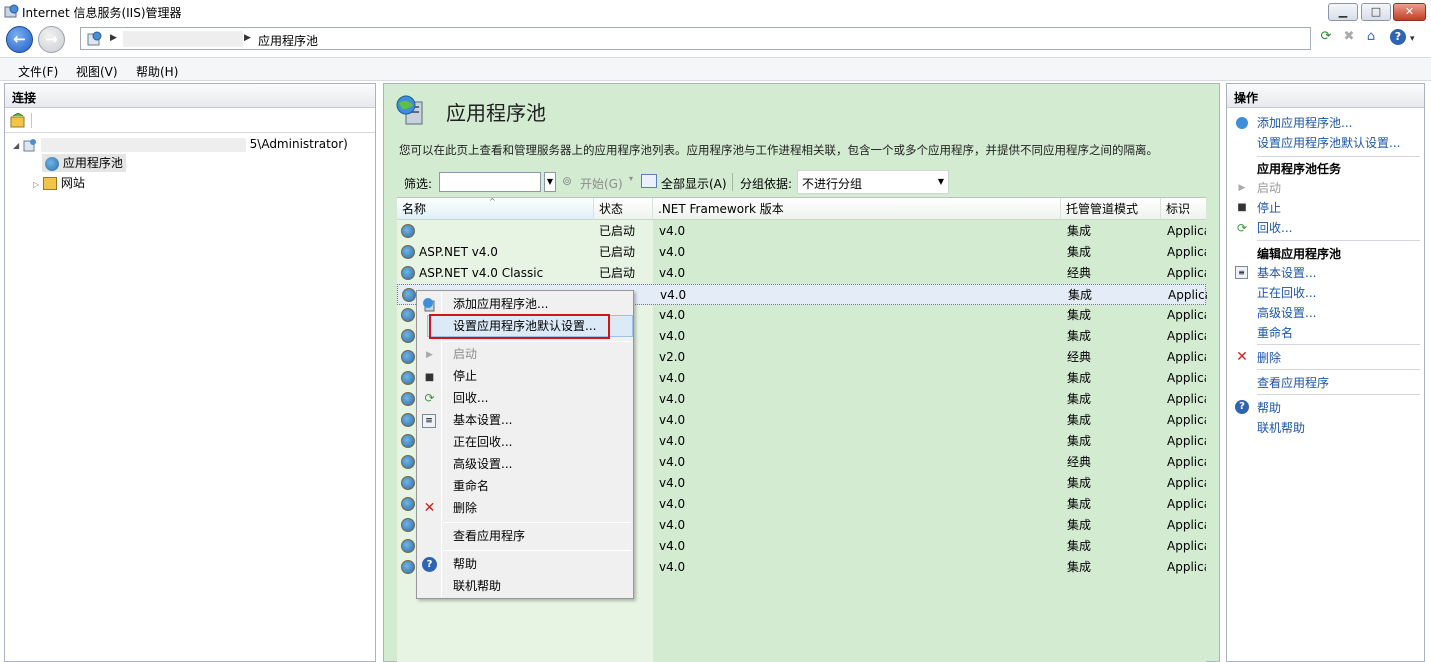 The width and height of the screenshot is (1431, 662). I want to click on menu-file: 文件(F), so click(38, 71).